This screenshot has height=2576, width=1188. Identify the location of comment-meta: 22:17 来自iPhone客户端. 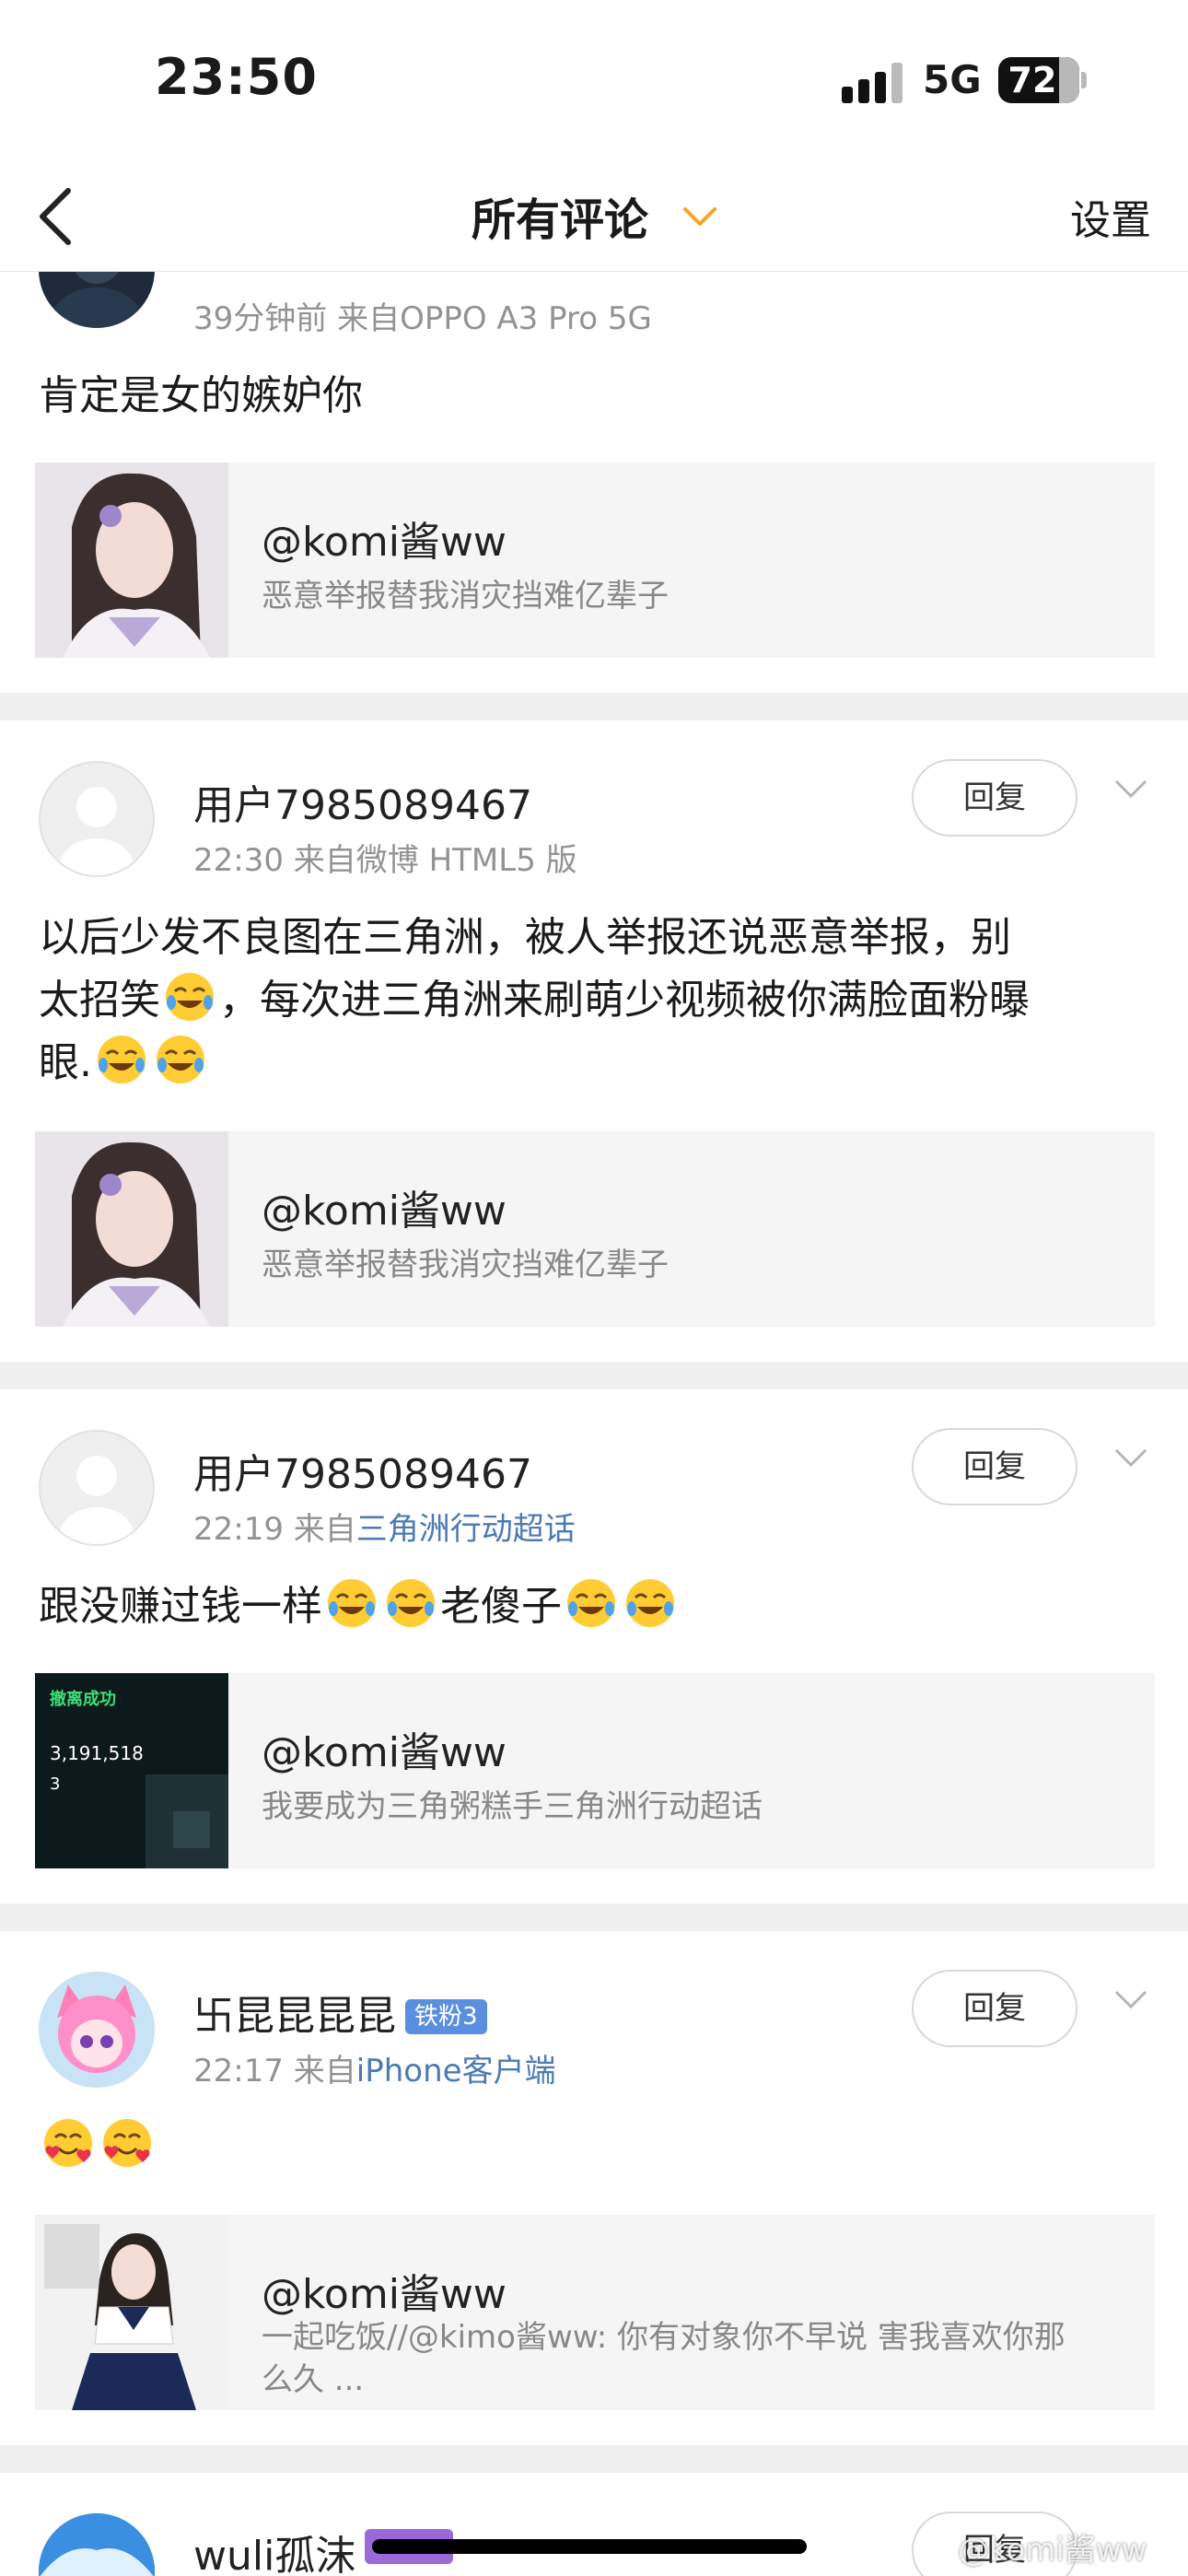
(374, 2067).